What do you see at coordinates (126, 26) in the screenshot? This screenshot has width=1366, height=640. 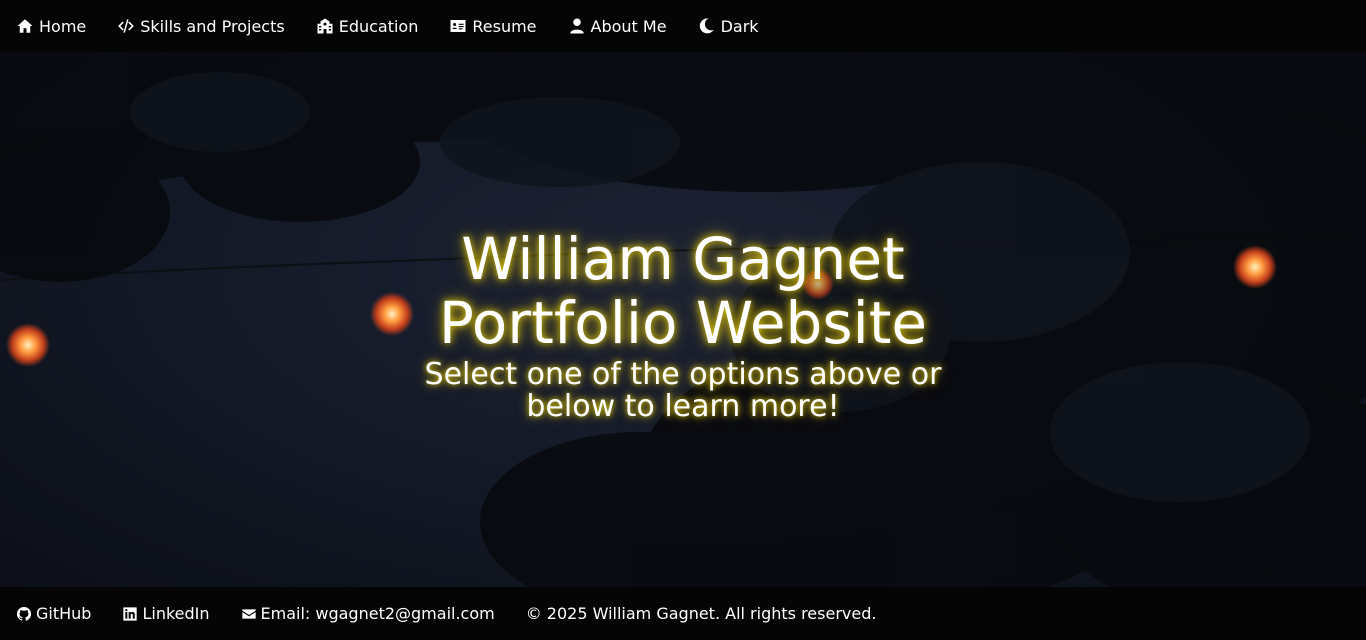 I see `code-icon` at bounding box center [126, 26].